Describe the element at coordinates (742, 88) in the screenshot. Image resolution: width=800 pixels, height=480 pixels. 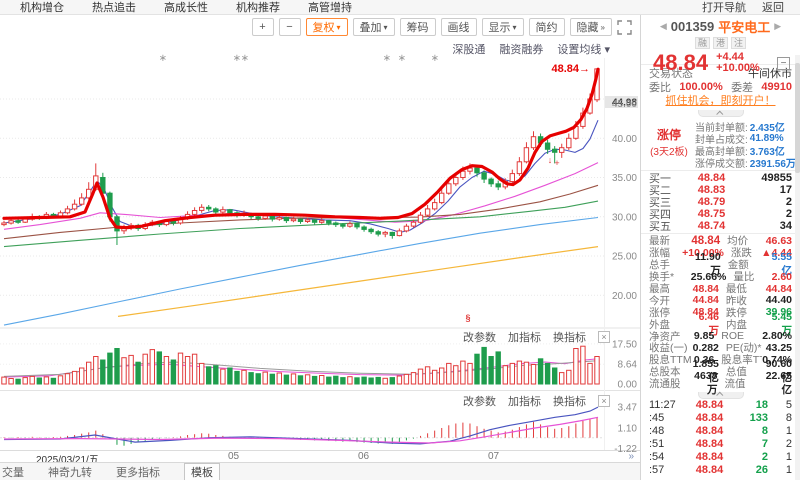
I see `weicha-label: 委差` at that location.